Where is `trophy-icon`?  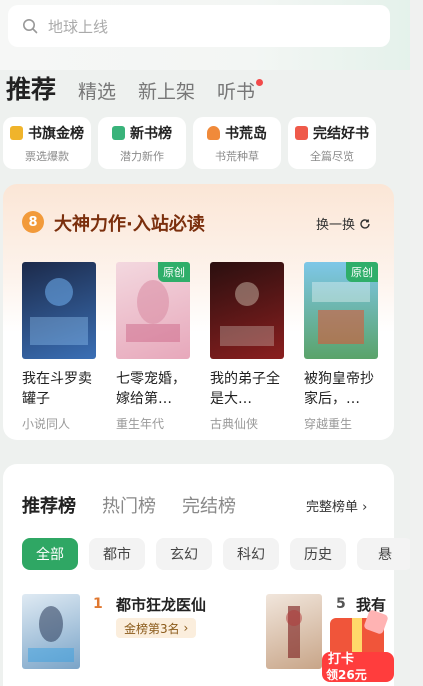 trophy-icon is located at coordinates (16, 132).